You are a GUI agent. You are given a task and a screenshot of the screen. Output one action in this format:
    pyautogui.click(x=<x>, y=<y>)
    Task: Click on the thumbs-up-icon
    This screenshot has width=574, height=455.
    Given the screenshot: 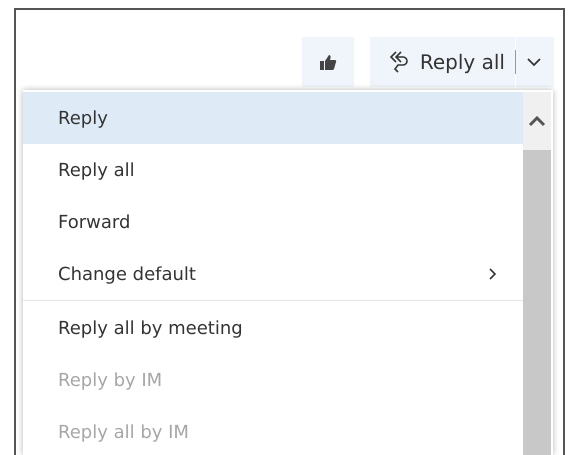 What is the action you would take?
    pyautogui.click(x=327, y=62)
    